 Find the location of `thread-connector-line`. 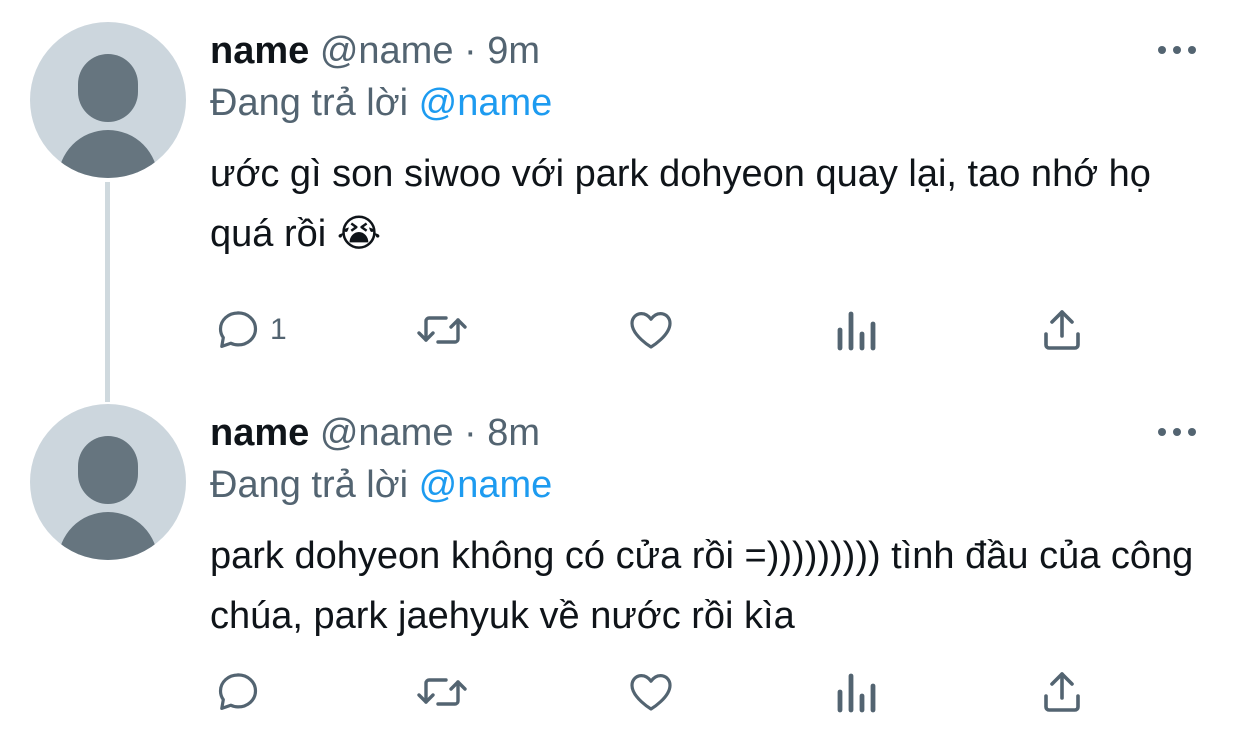

thread-connector-line is located at coordinates (107, 292).